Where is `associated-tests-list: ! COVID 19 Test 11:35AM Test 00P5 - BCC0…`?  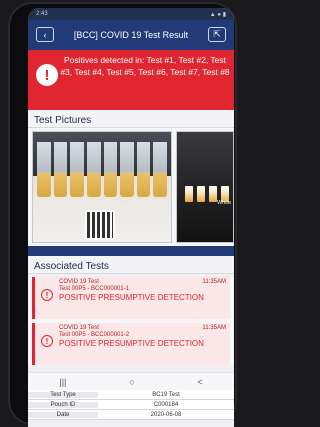 associated-tests-list: ! COVID 19 Test 11:35AM Test 00P5 - BCC0… is located at coordinates (131, 321).